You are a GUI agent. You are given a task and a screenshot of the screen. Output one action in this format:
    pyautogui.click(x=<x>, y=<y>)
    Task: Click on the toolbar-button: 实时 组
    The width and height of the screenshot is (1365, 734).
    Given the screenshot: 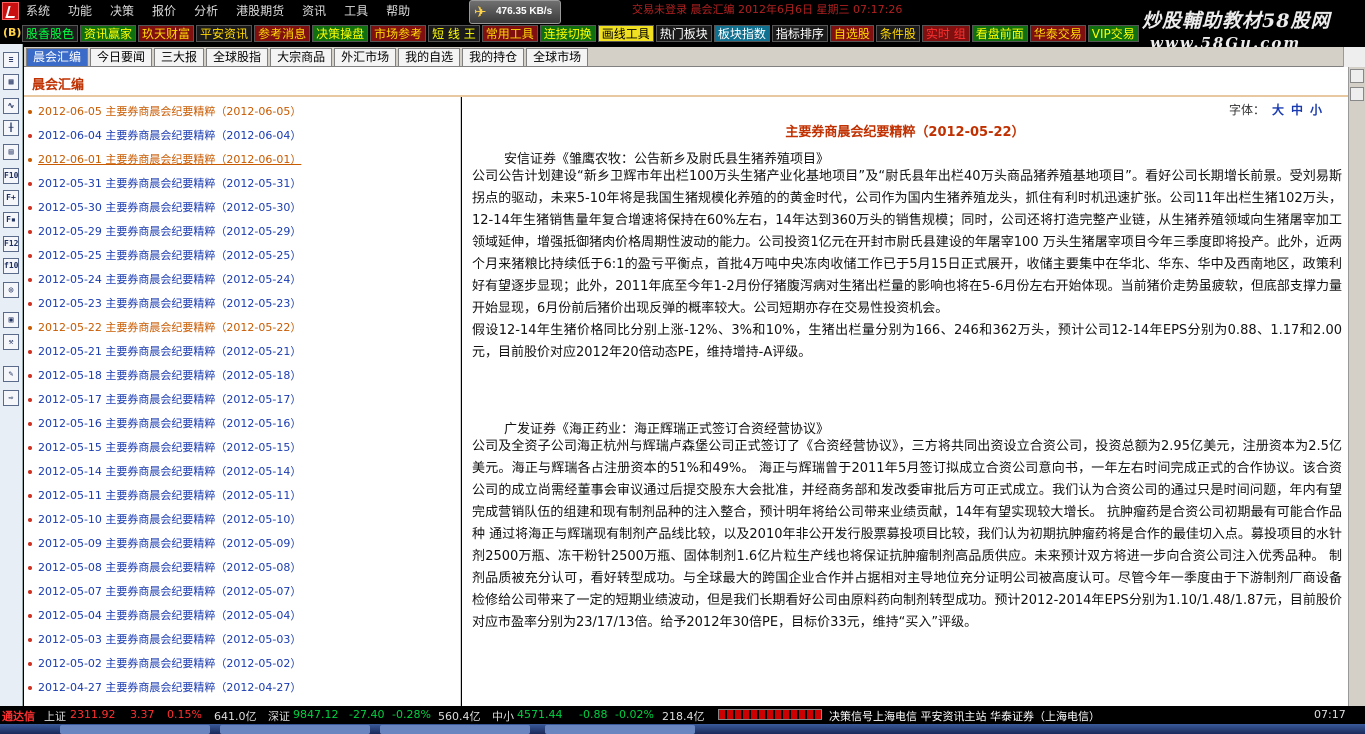 What is the action you would take?
    pyautogui.click(x=945, y=33)
    